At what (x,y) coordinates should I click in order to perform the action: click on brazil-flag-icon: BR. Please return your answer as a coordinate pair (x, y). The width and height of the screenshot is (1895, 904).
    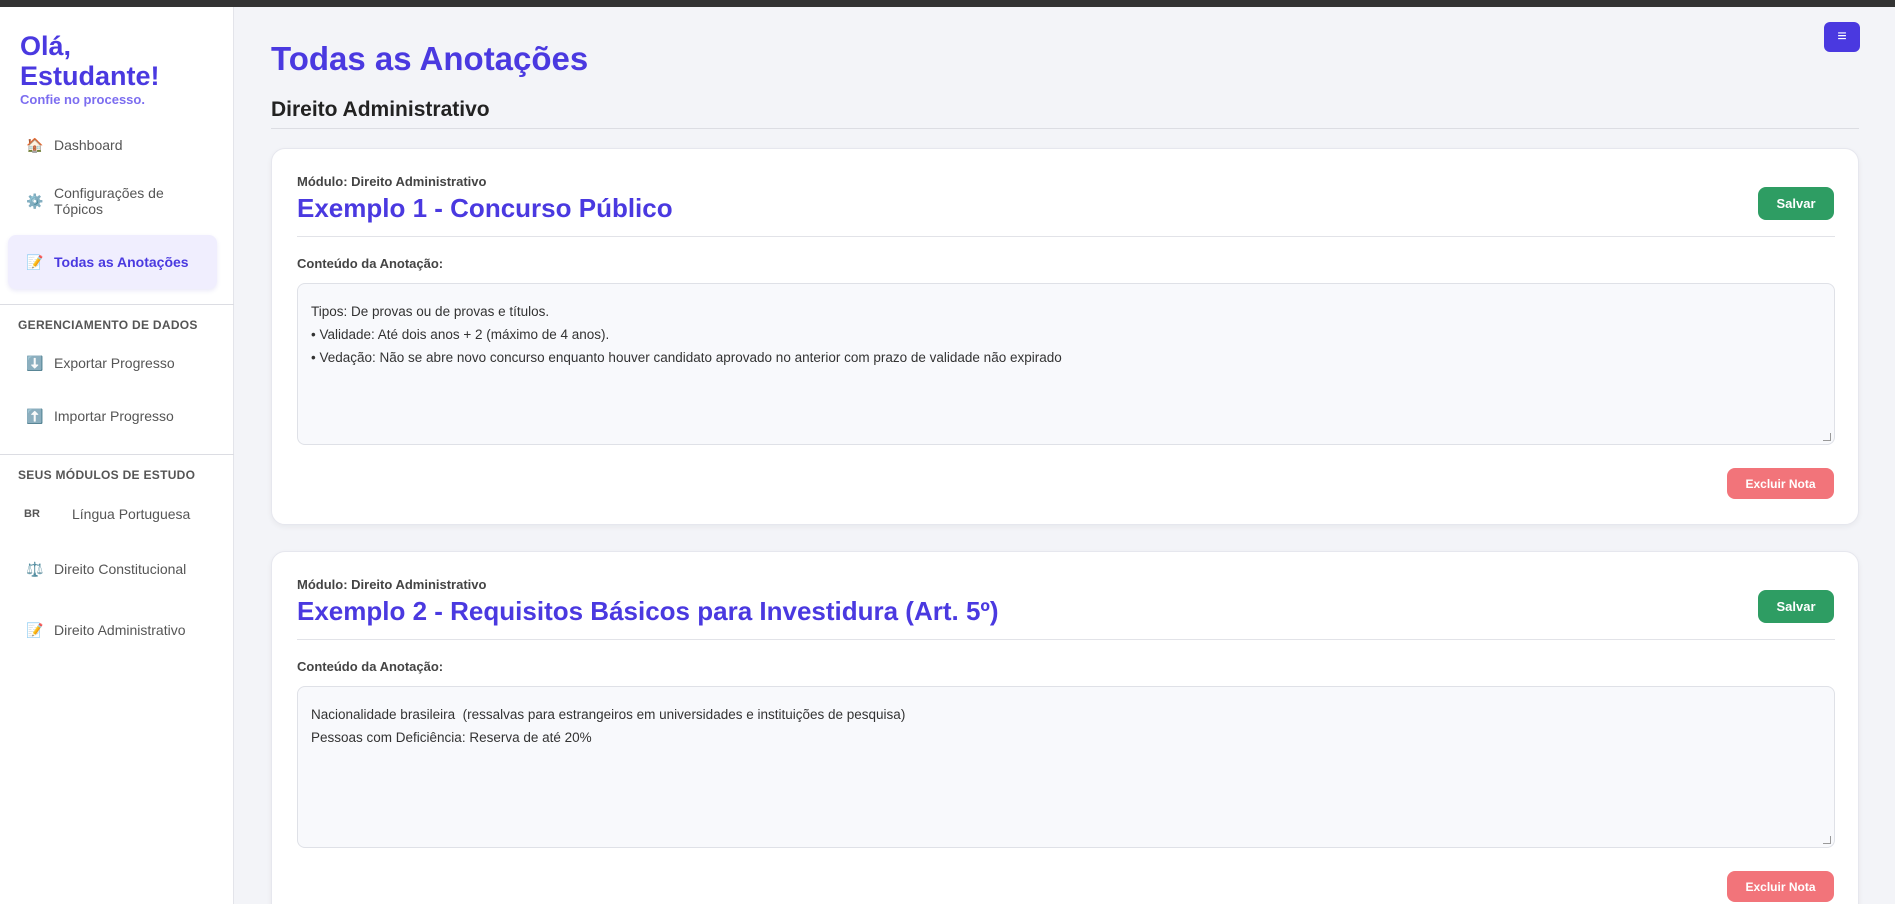
    Looking at the image, I should click on (32, 514).